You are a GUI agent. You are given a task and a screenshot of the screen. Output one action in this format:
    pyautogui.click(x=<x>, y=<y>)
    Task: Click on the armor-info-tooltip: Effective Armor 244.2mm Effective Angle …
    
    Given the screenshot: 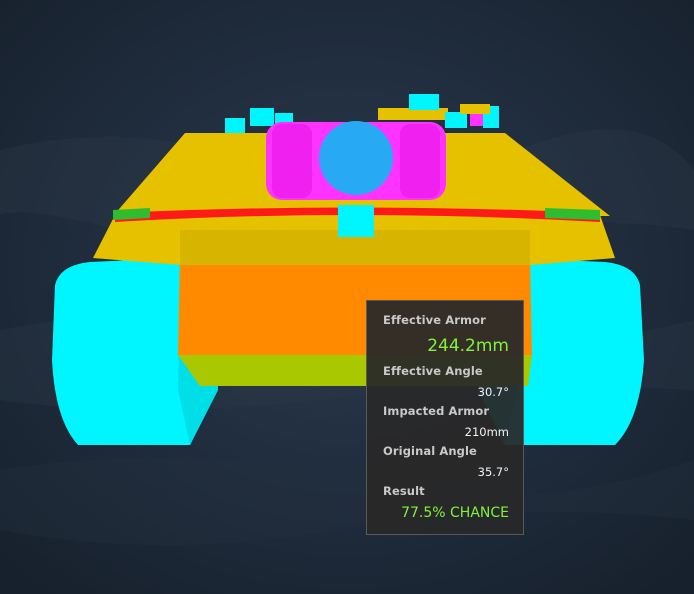 What is the action you would take?
    pyautogui.click(x=445, y=417)
    